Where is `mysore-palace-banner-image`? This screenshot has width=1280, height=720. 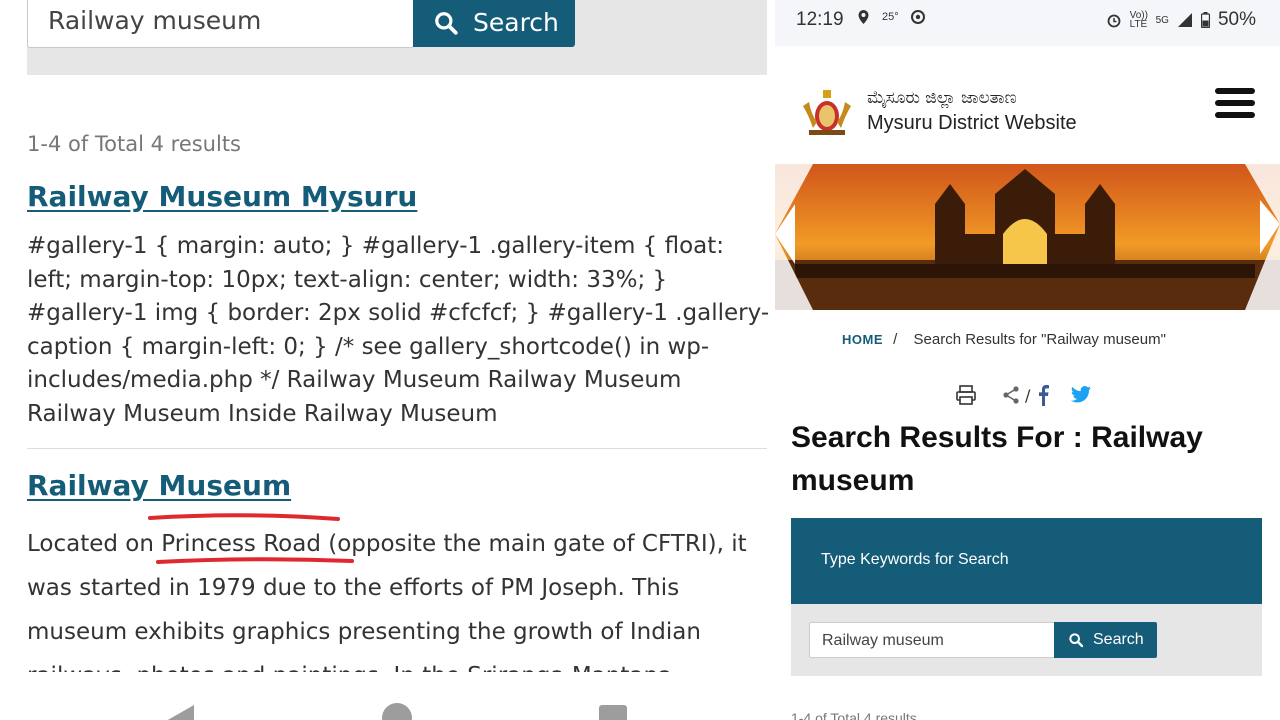 mysore-palace-banner-image is located at coordinates (1027, 237).